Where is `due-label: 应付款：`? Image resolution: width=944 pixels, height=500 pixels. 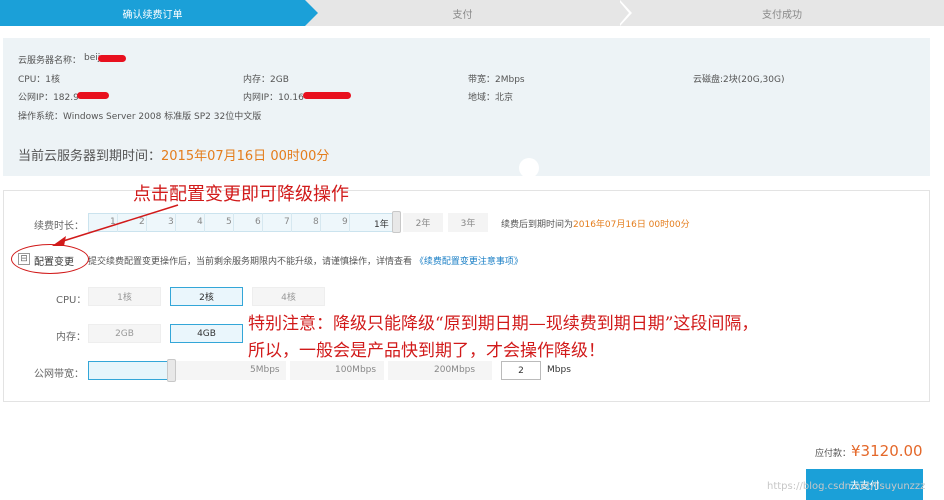 due-label: 应付款： is located at coordinates (833, 454).